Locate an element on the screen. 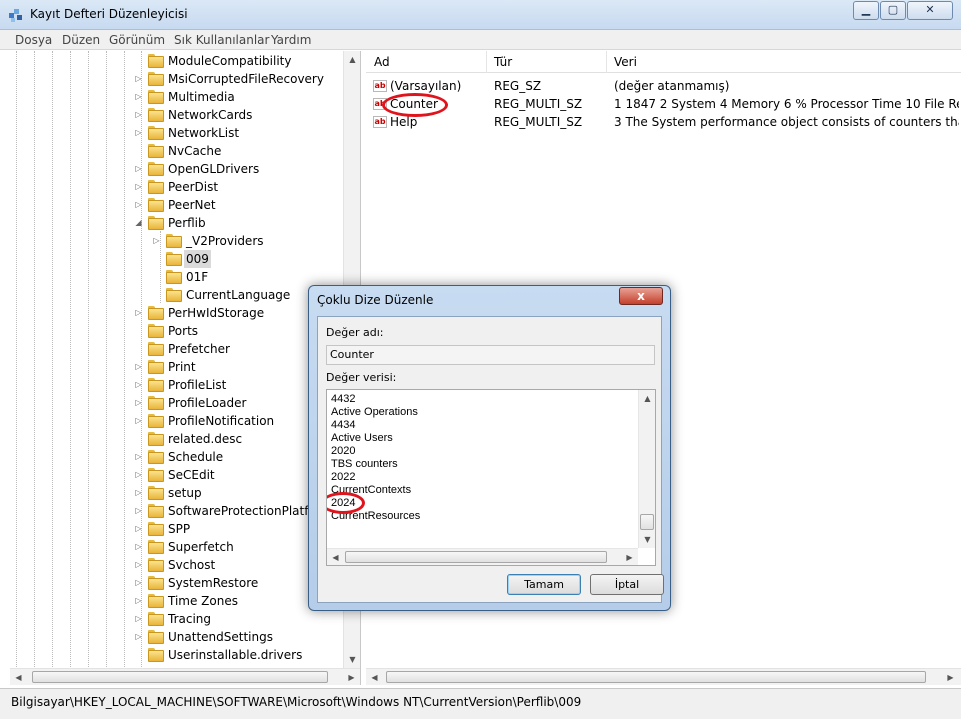 This screenshot has width=961, height=719. close-icon: x is located at coordinates (641, 296).